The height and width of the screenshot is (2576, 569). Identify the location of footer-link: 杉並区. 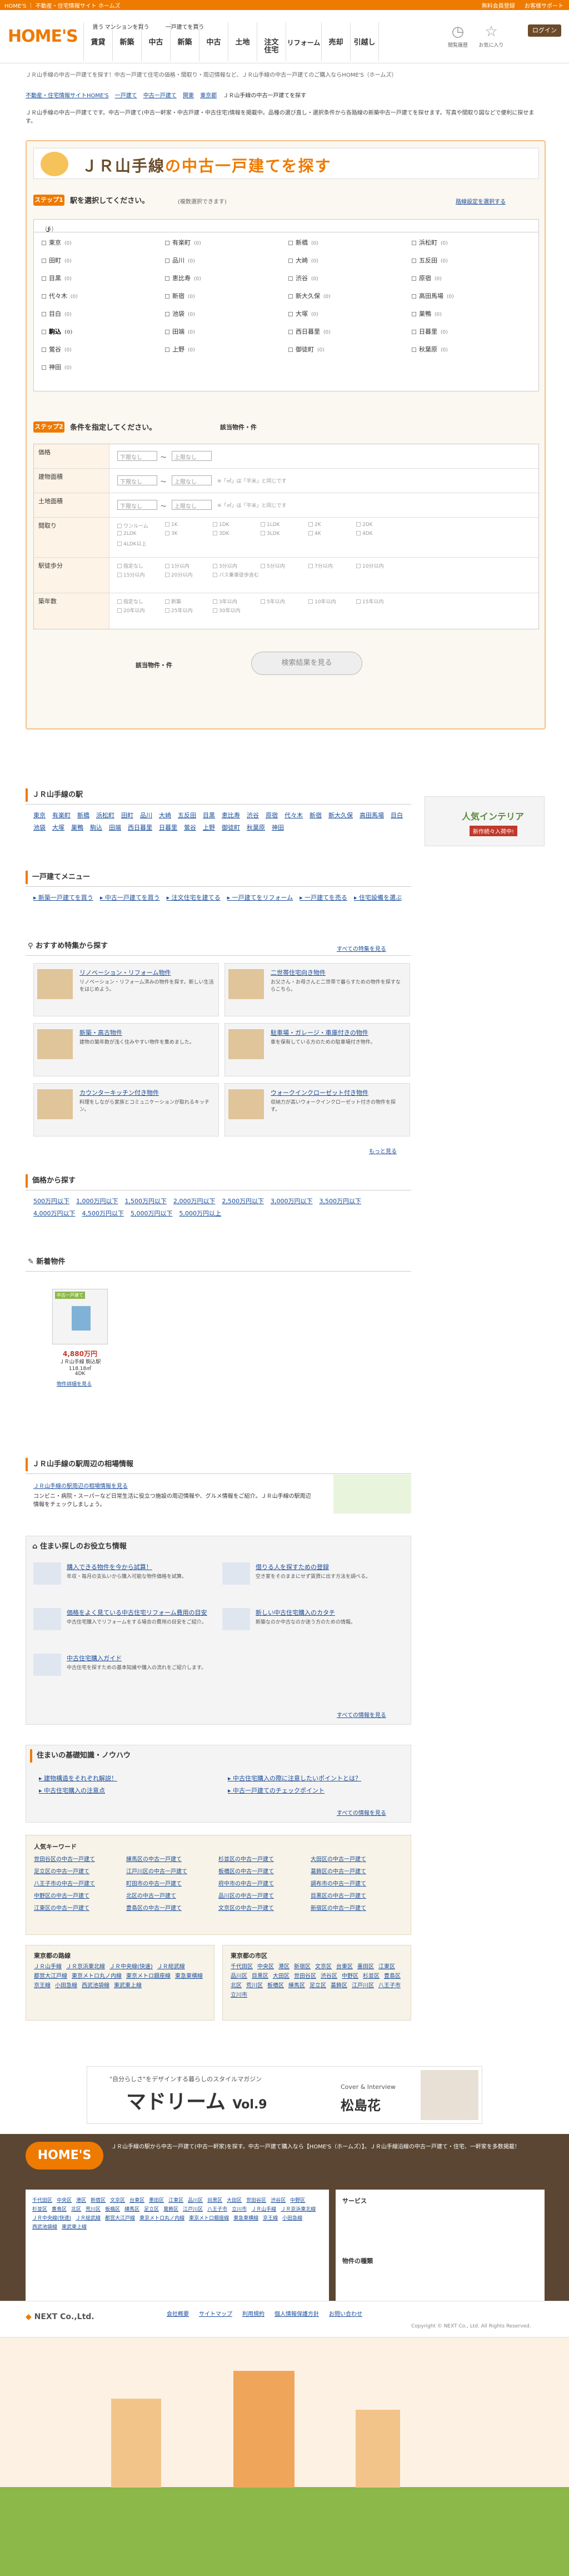
(39, 2209).